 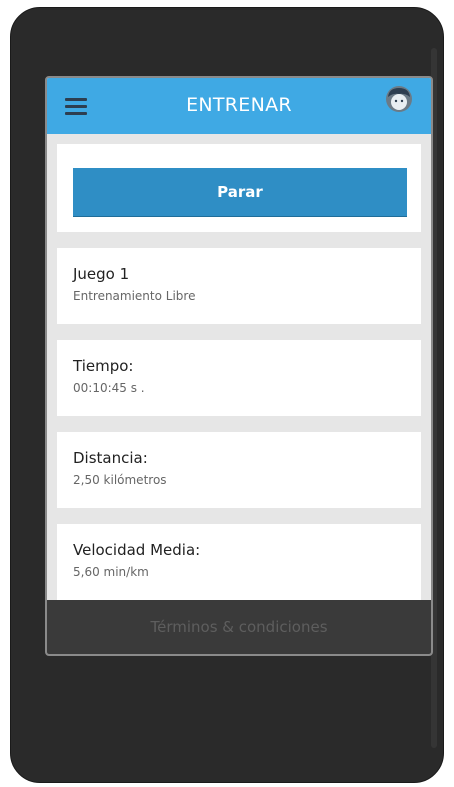 What do you see at coordinates (399, 99) in the screenshot?
I see `user-avatar-icon` at bounding box center [399, 99].